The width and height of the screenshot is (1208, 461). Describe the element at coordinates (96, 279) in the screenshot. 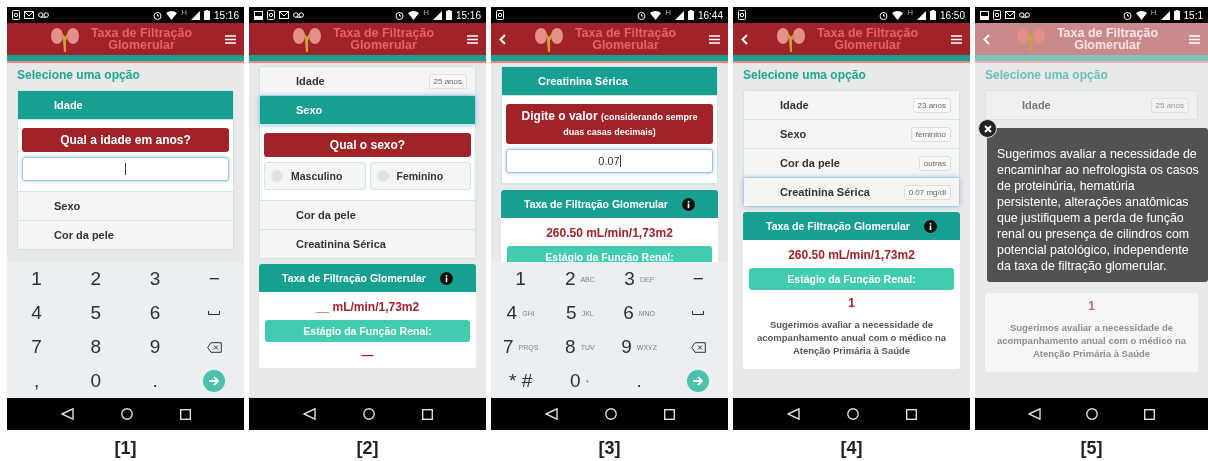

I see `keyboard-key: 2` at that location.